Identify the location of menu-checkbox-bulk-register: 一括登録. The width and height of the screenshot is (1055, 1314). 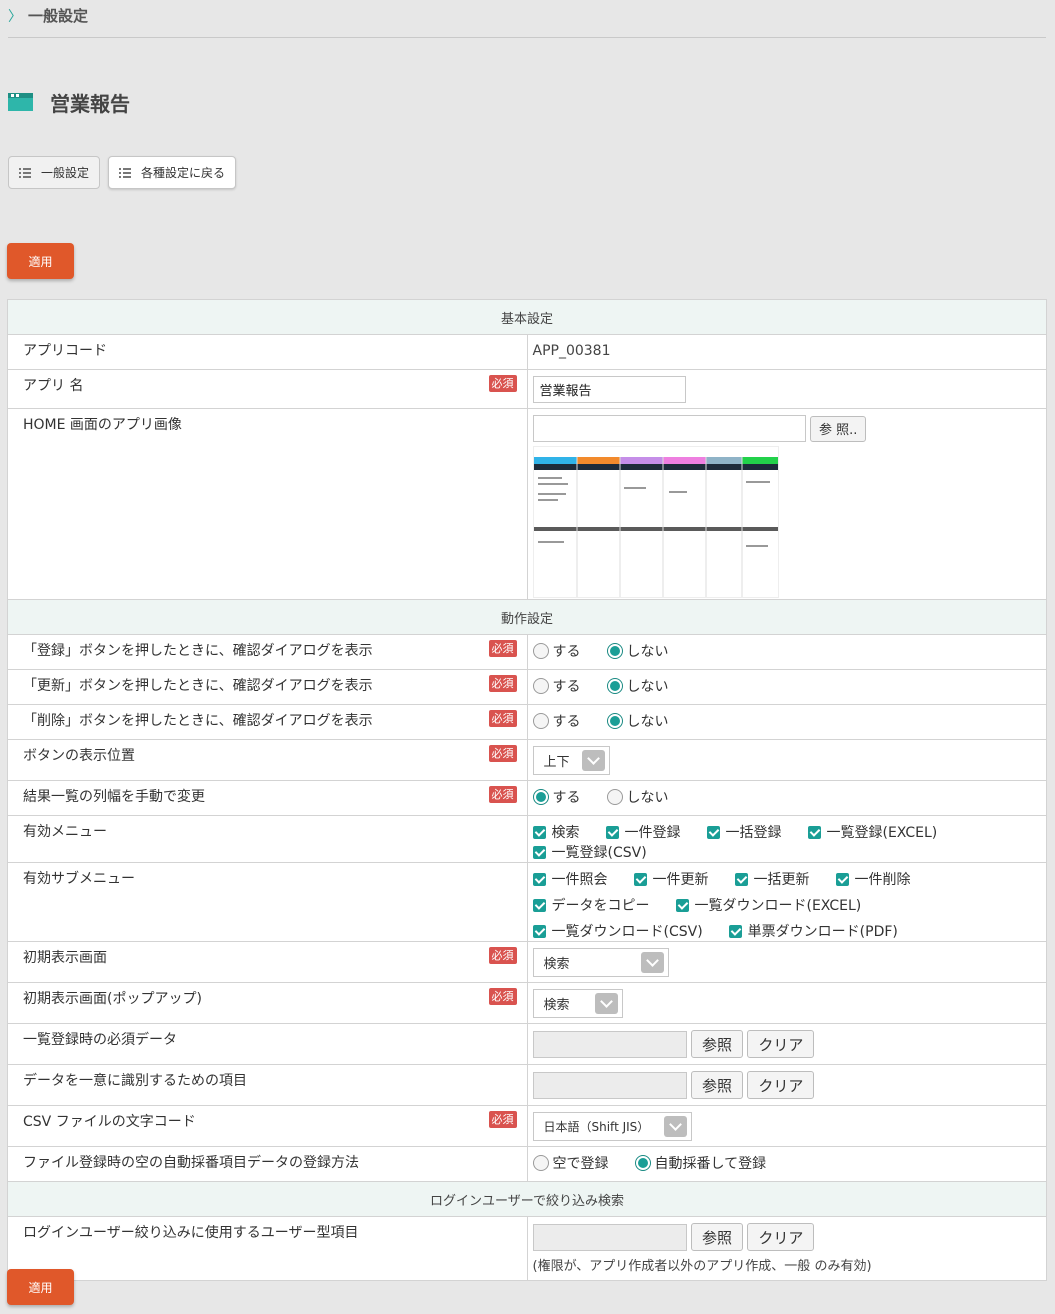
(744, 832).